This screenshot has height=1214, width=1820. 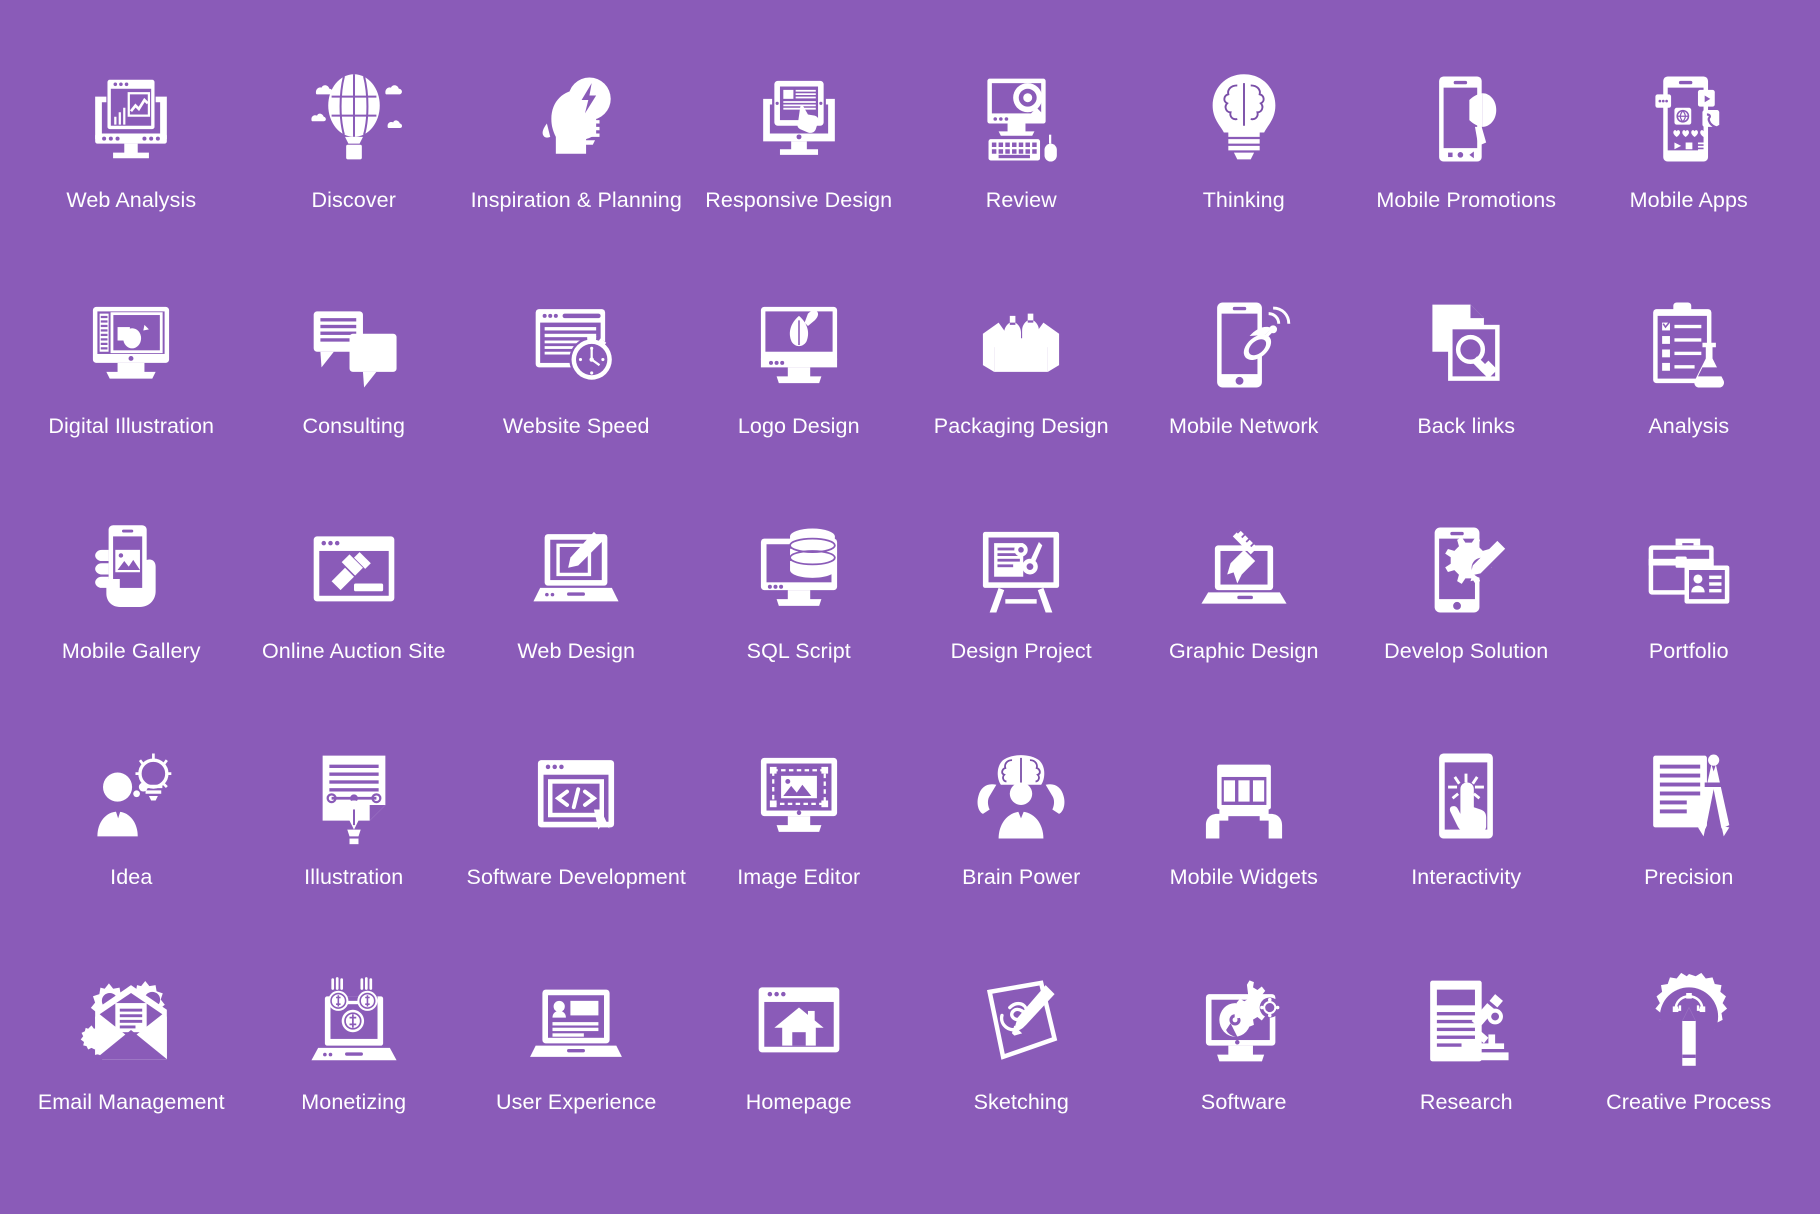 I want to click on icon-cell: User Experience, so click(x=576, y=1061).